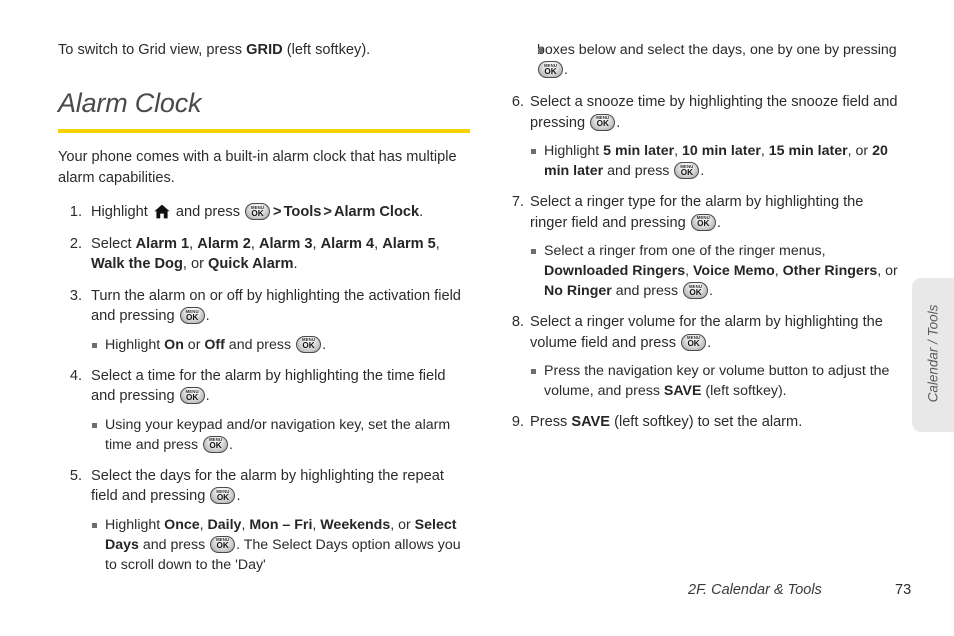  Describe the element at coordinates (75, 475) in the screenshot. I see `step-5-number: 5.` at that location.